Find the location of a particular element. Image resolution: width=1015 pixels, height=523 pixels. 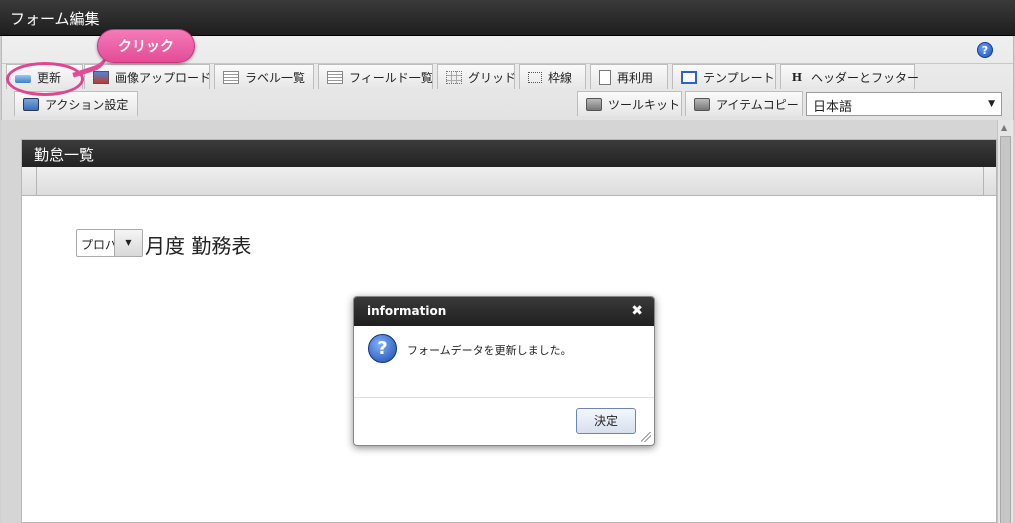

grid-label: グリッド is located at coordinates (492, 77).